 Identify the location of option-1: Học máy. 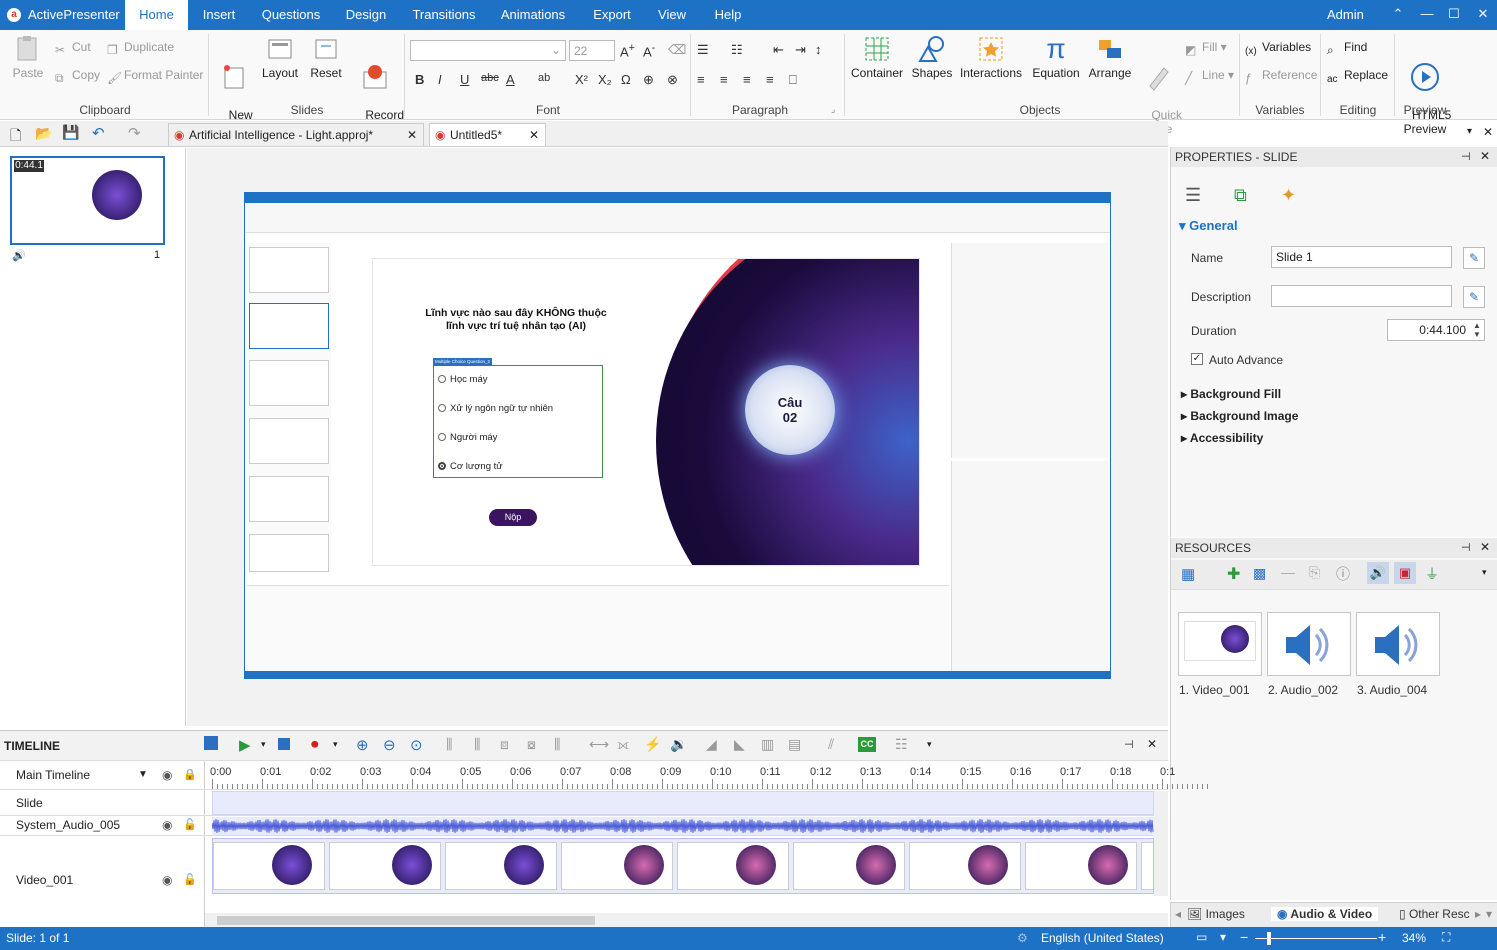
(462, 379).